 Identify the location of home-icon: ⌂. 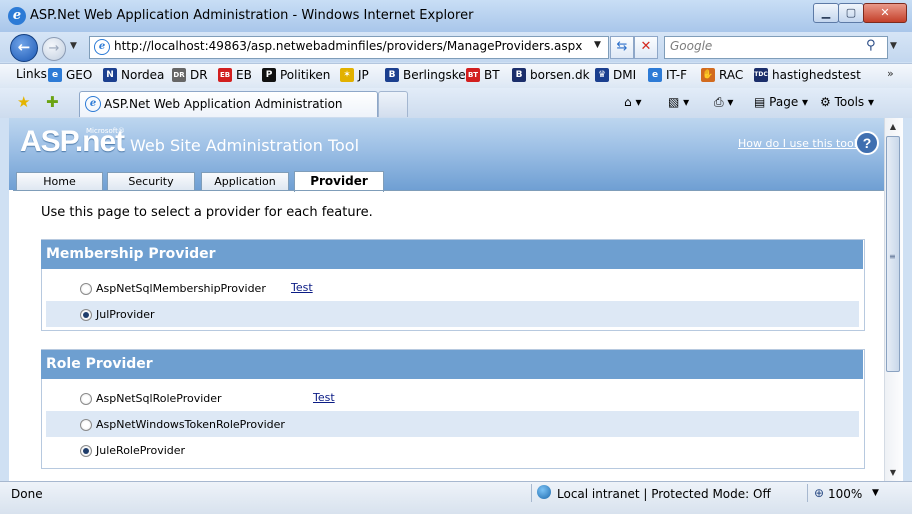
(628, 102).